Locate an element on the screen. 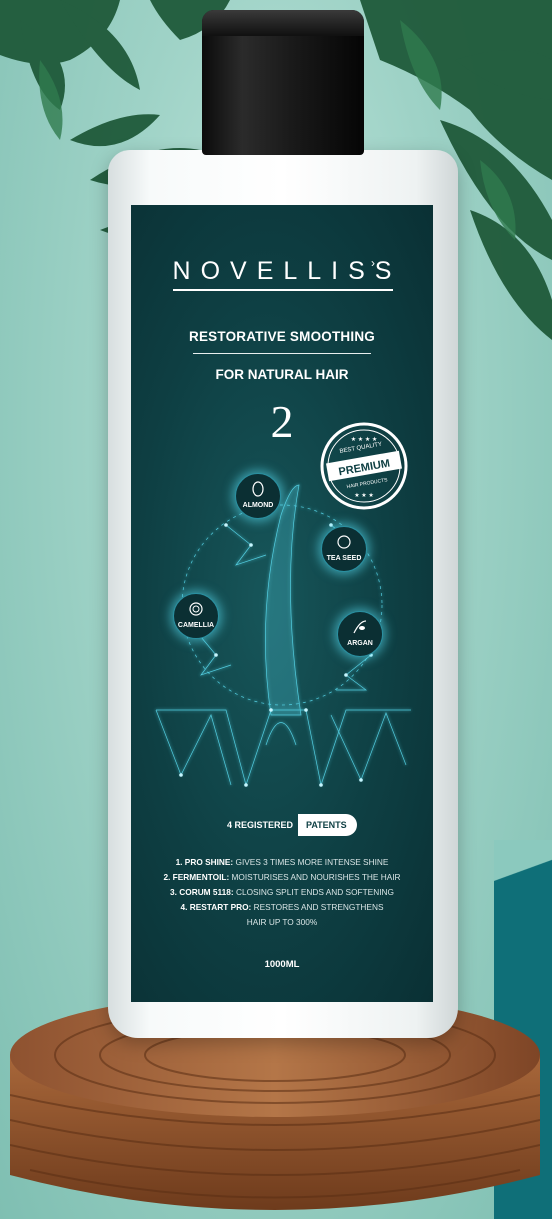  bottle-cap is located at coordinates (283, 82).